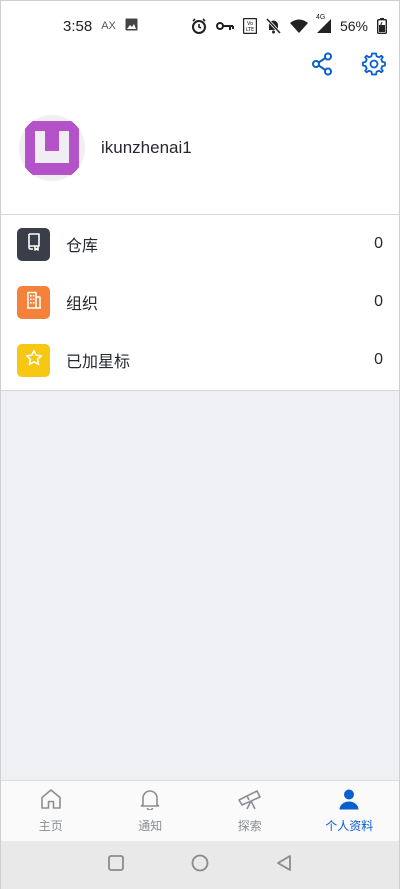  I want to click on organization-icon-tile, so click(33, 302).